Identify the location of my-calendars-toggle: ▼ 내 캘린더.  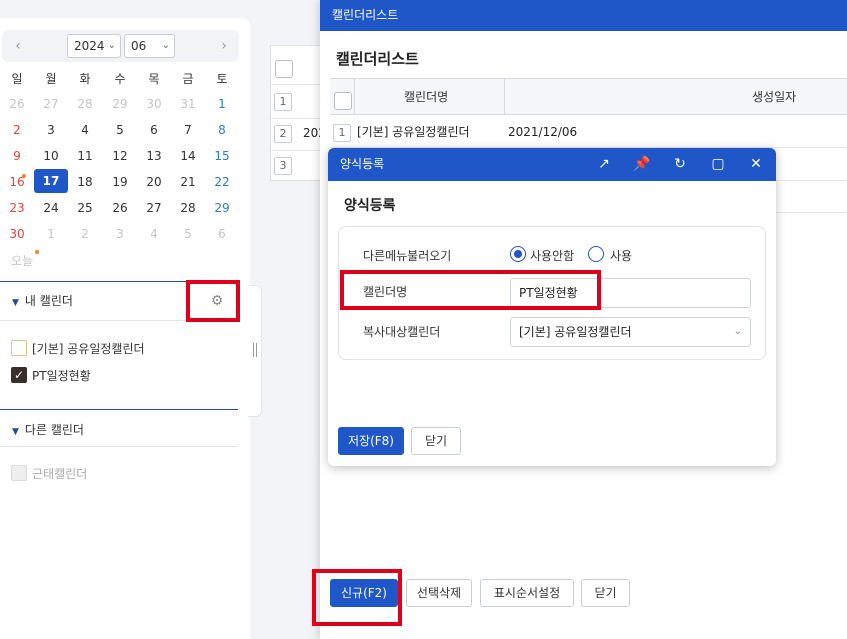
(42, 300).